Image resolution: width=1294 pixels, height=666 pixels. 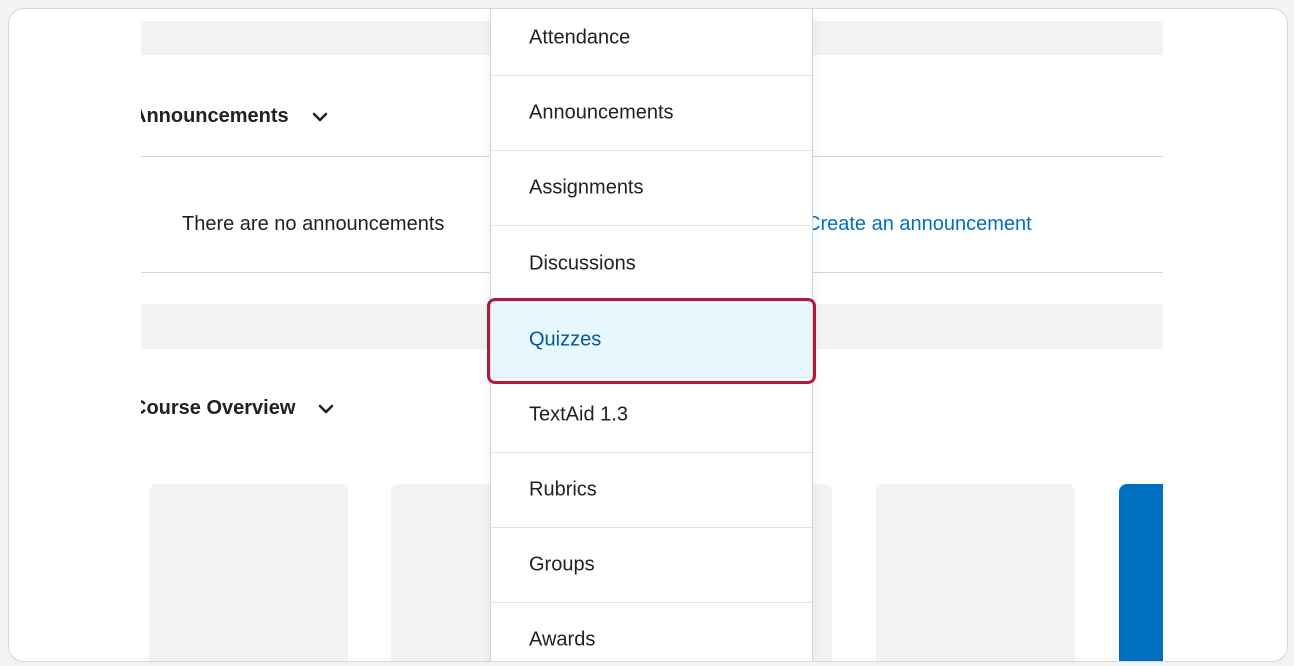 What do you see at coordinates (651, 415) in the screenshot?
I see `menu-item-textaid: TextAid 1.3` at bounding box center [651, 415].